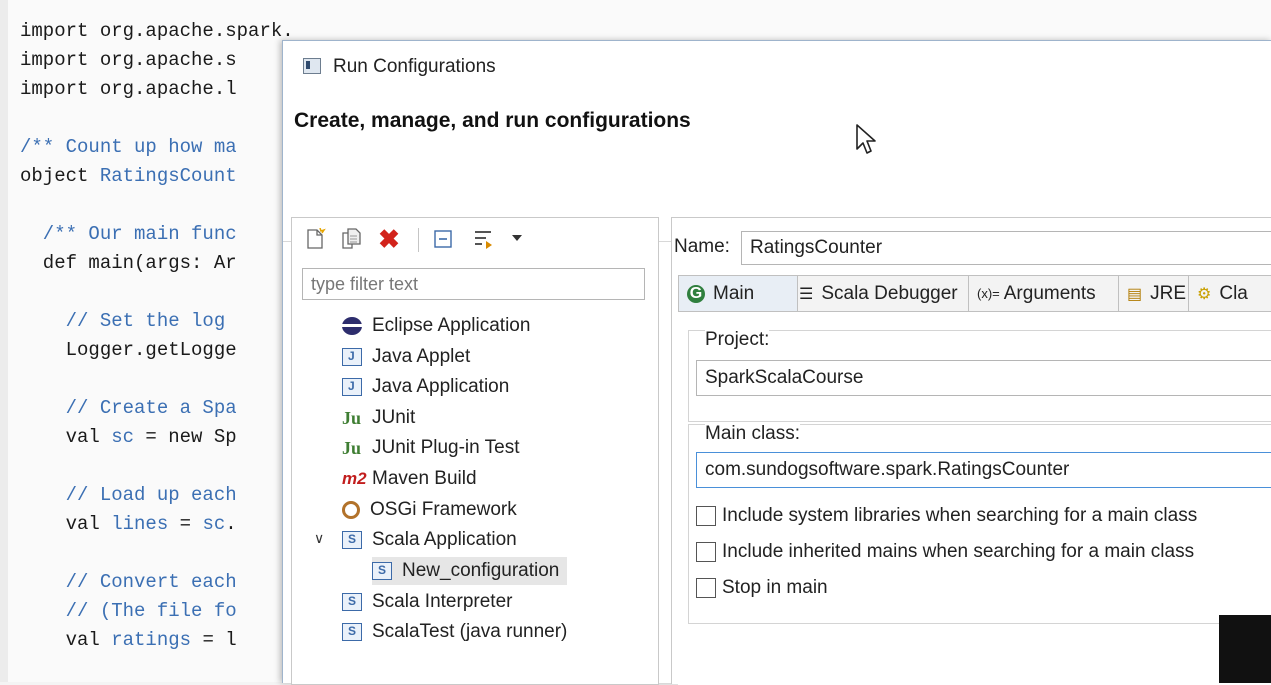 This screenshot has width=1271, height=685. I want to click on debugger-icon: ☰, so click(806, 294).